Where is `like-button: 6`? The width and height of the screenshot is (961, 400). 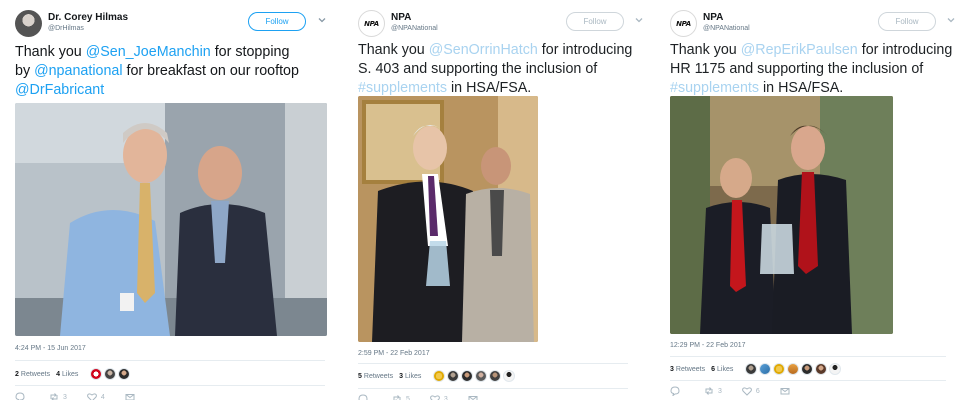 like-button: 6 is located at coordinates (751, 391).